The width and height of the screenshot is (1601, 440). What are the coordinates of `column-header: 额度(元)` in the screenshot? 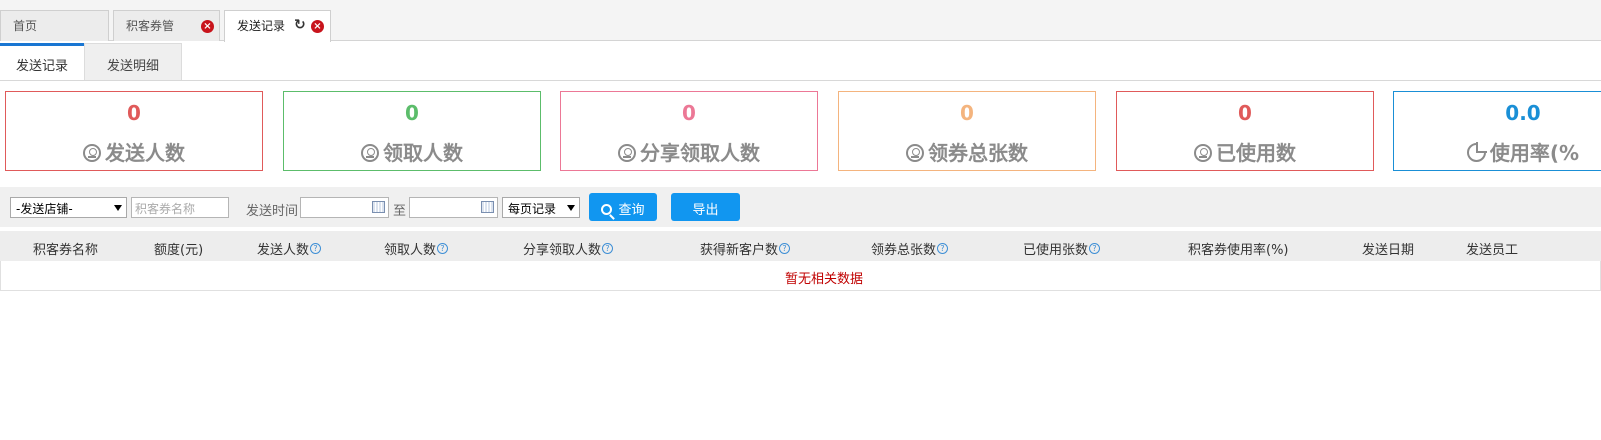 It's located at (178, 248).